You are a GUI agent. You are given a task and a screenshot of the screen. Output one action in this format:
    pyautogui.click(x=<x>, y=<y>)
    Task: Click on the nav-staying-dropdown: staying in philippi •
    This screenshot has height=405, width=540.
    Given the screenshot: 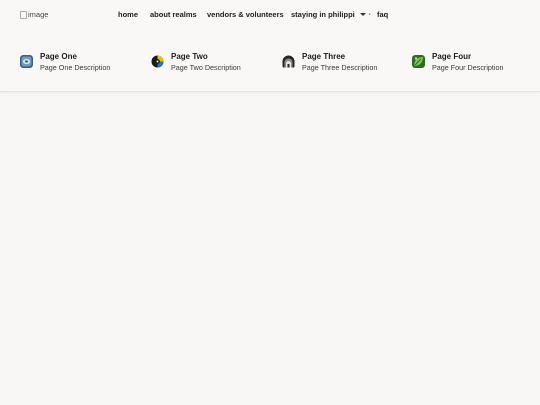 What is the action you would take?
    pyautogui.click(x=331, y=14)
    